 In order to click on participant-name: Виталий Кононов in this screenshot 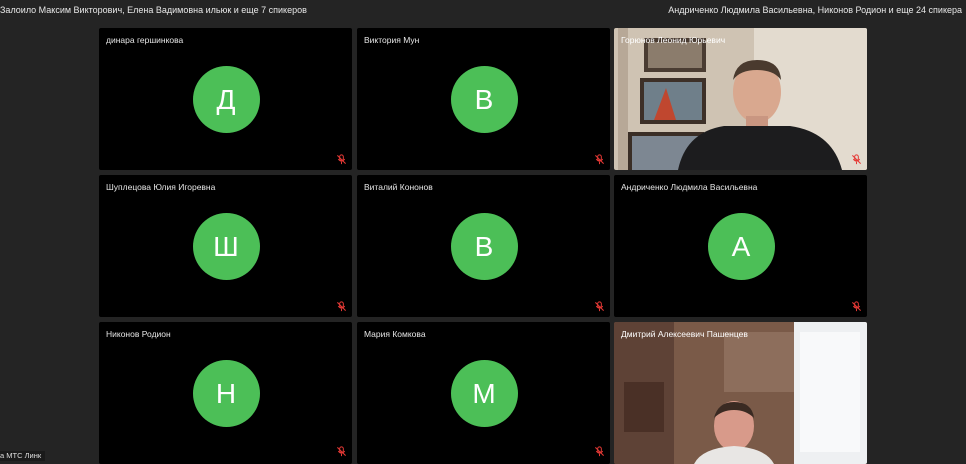, I will do `click(398, 187)`.